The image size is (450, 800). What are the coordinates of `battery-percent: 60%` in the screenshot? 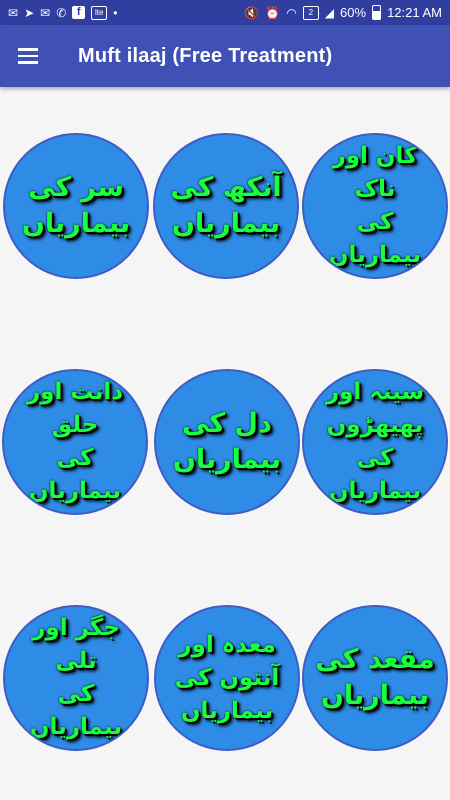 It's located at (353, 12).